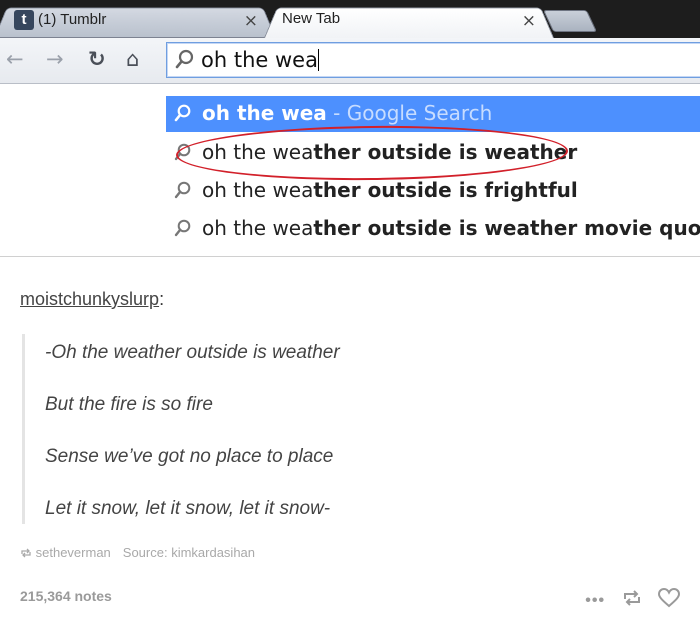 This screenshot has height=623, width=700. Describe the element at coordinates (318, 60) in the screenshot. I see `text-cursor` at that location.